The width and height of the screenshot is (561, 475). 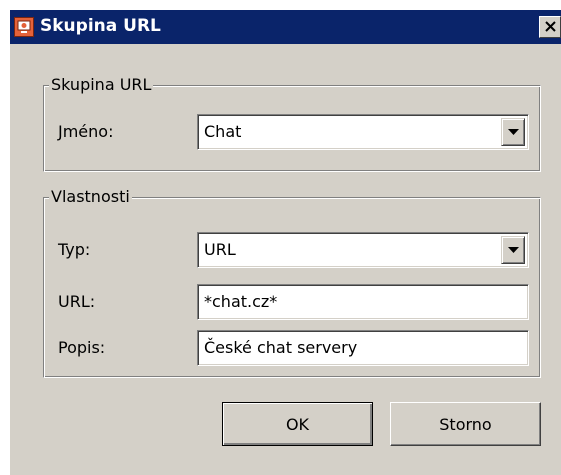 What do you see at coordinates (82, 347) in the screenshot?
I see `description-label: Popis:` at bounding box center [82, 347].